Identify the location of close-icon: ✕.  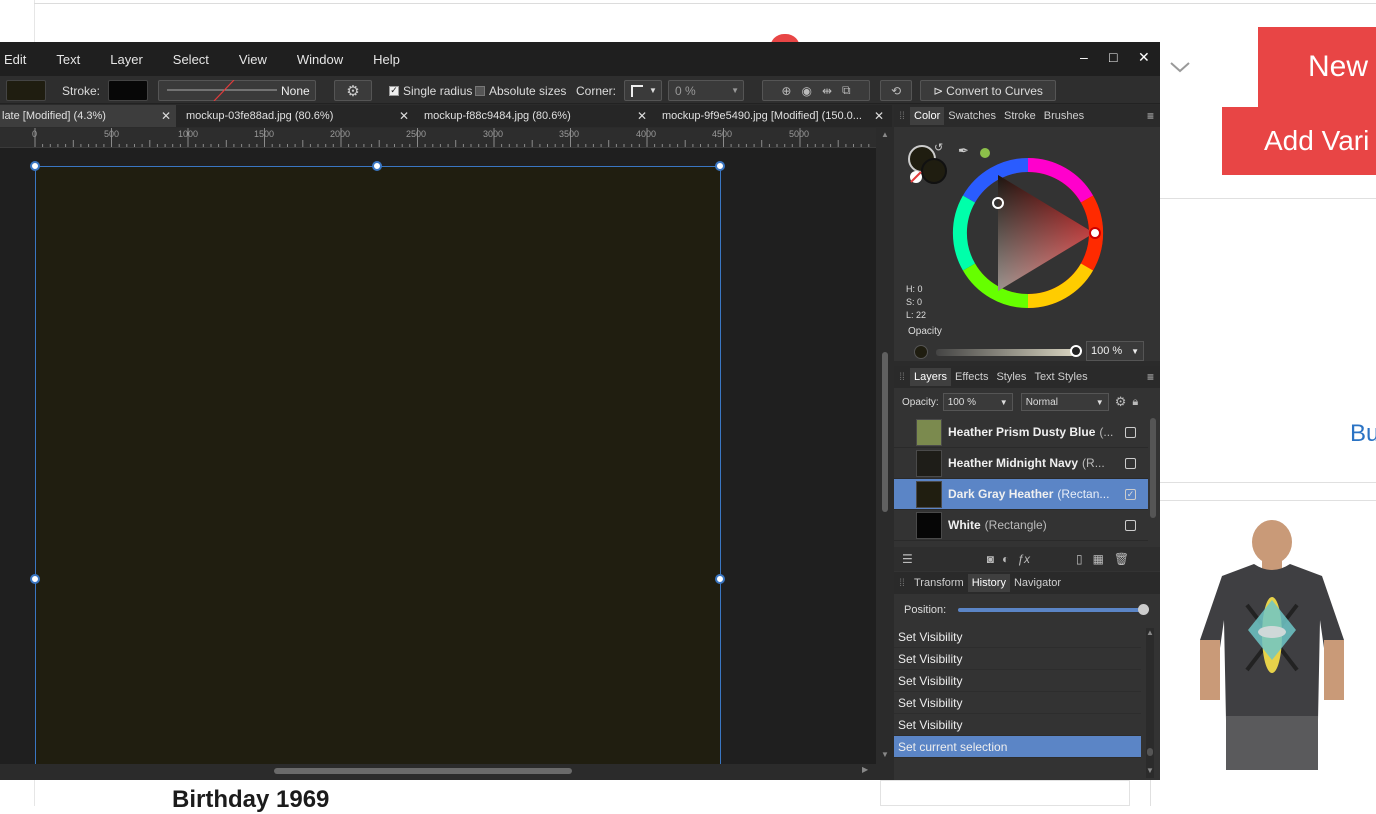
(1144, 57).